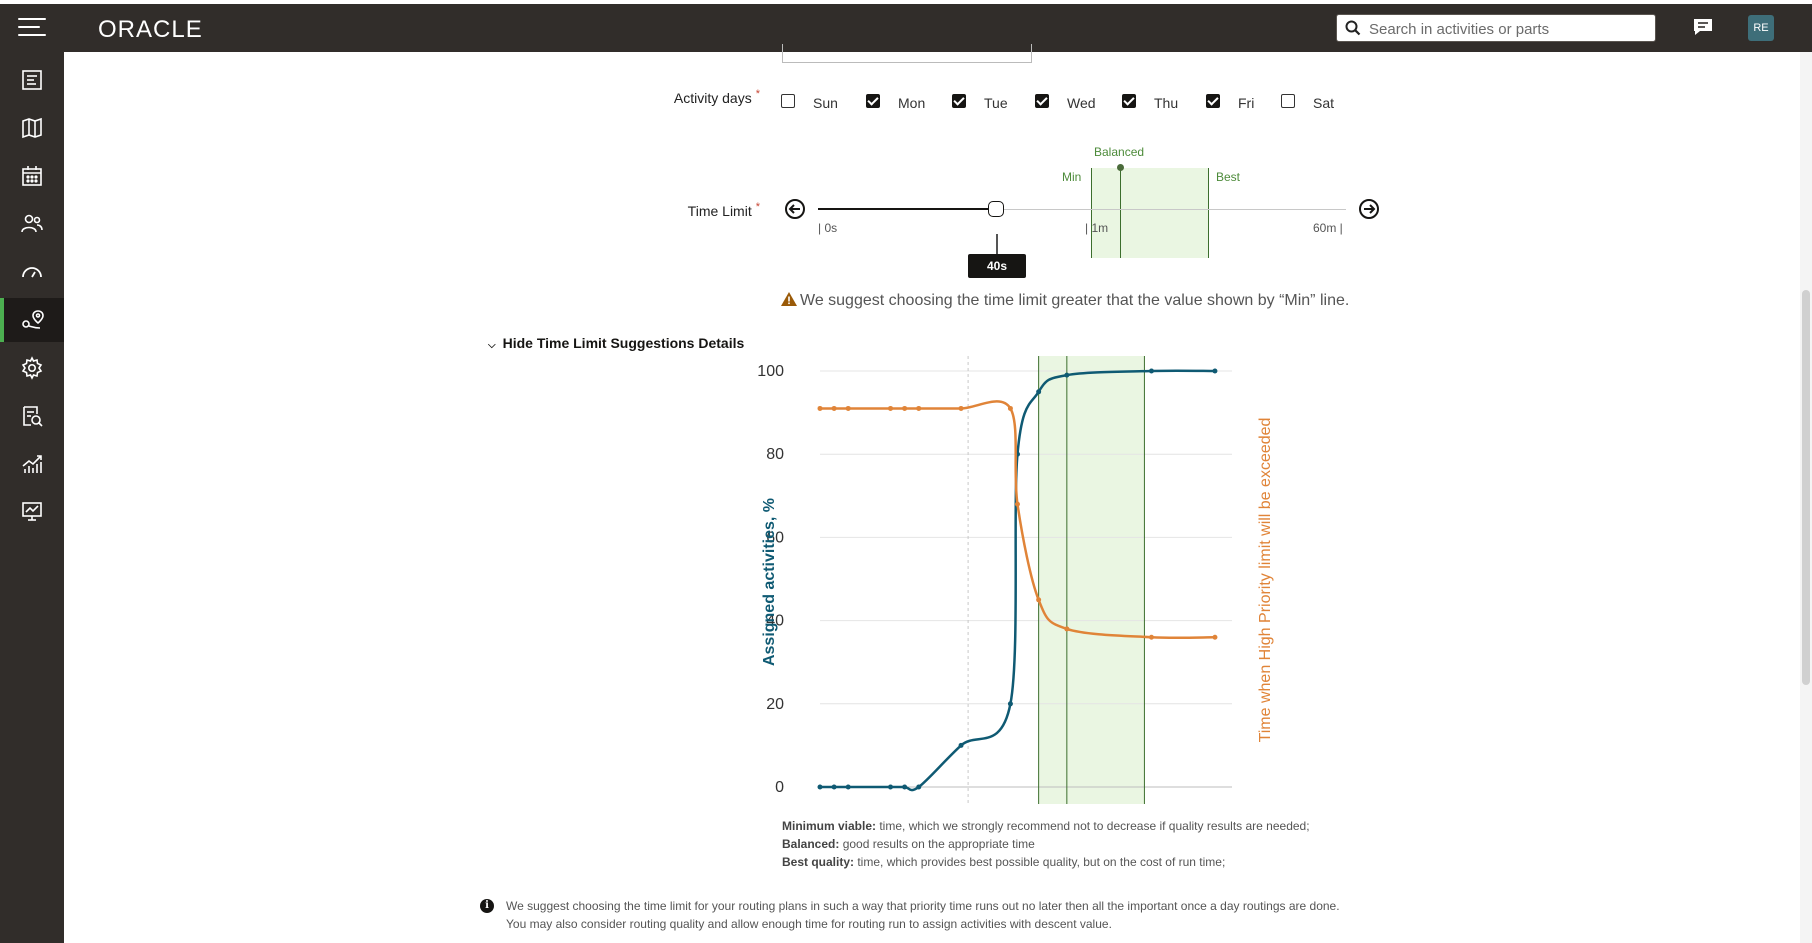 The width and height of the screenshot is (1812, 943). Describe the element at coordinates (775, 704) in the screenshot. I see `y-tick-label-20: 20` at that location.